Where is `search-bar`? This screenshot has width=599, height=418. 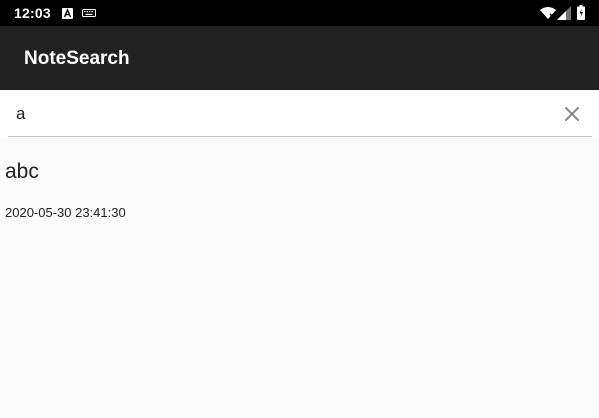 search-bar is located at coordinates (299, 114).